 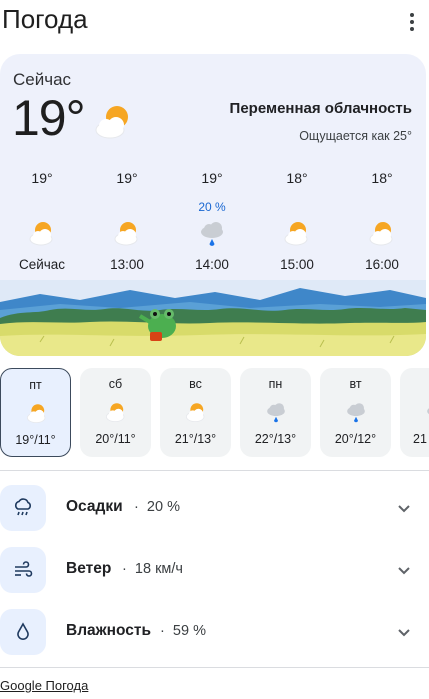 I want to click on hourly-item: 18° 15:00, so click(x=297, y=221).